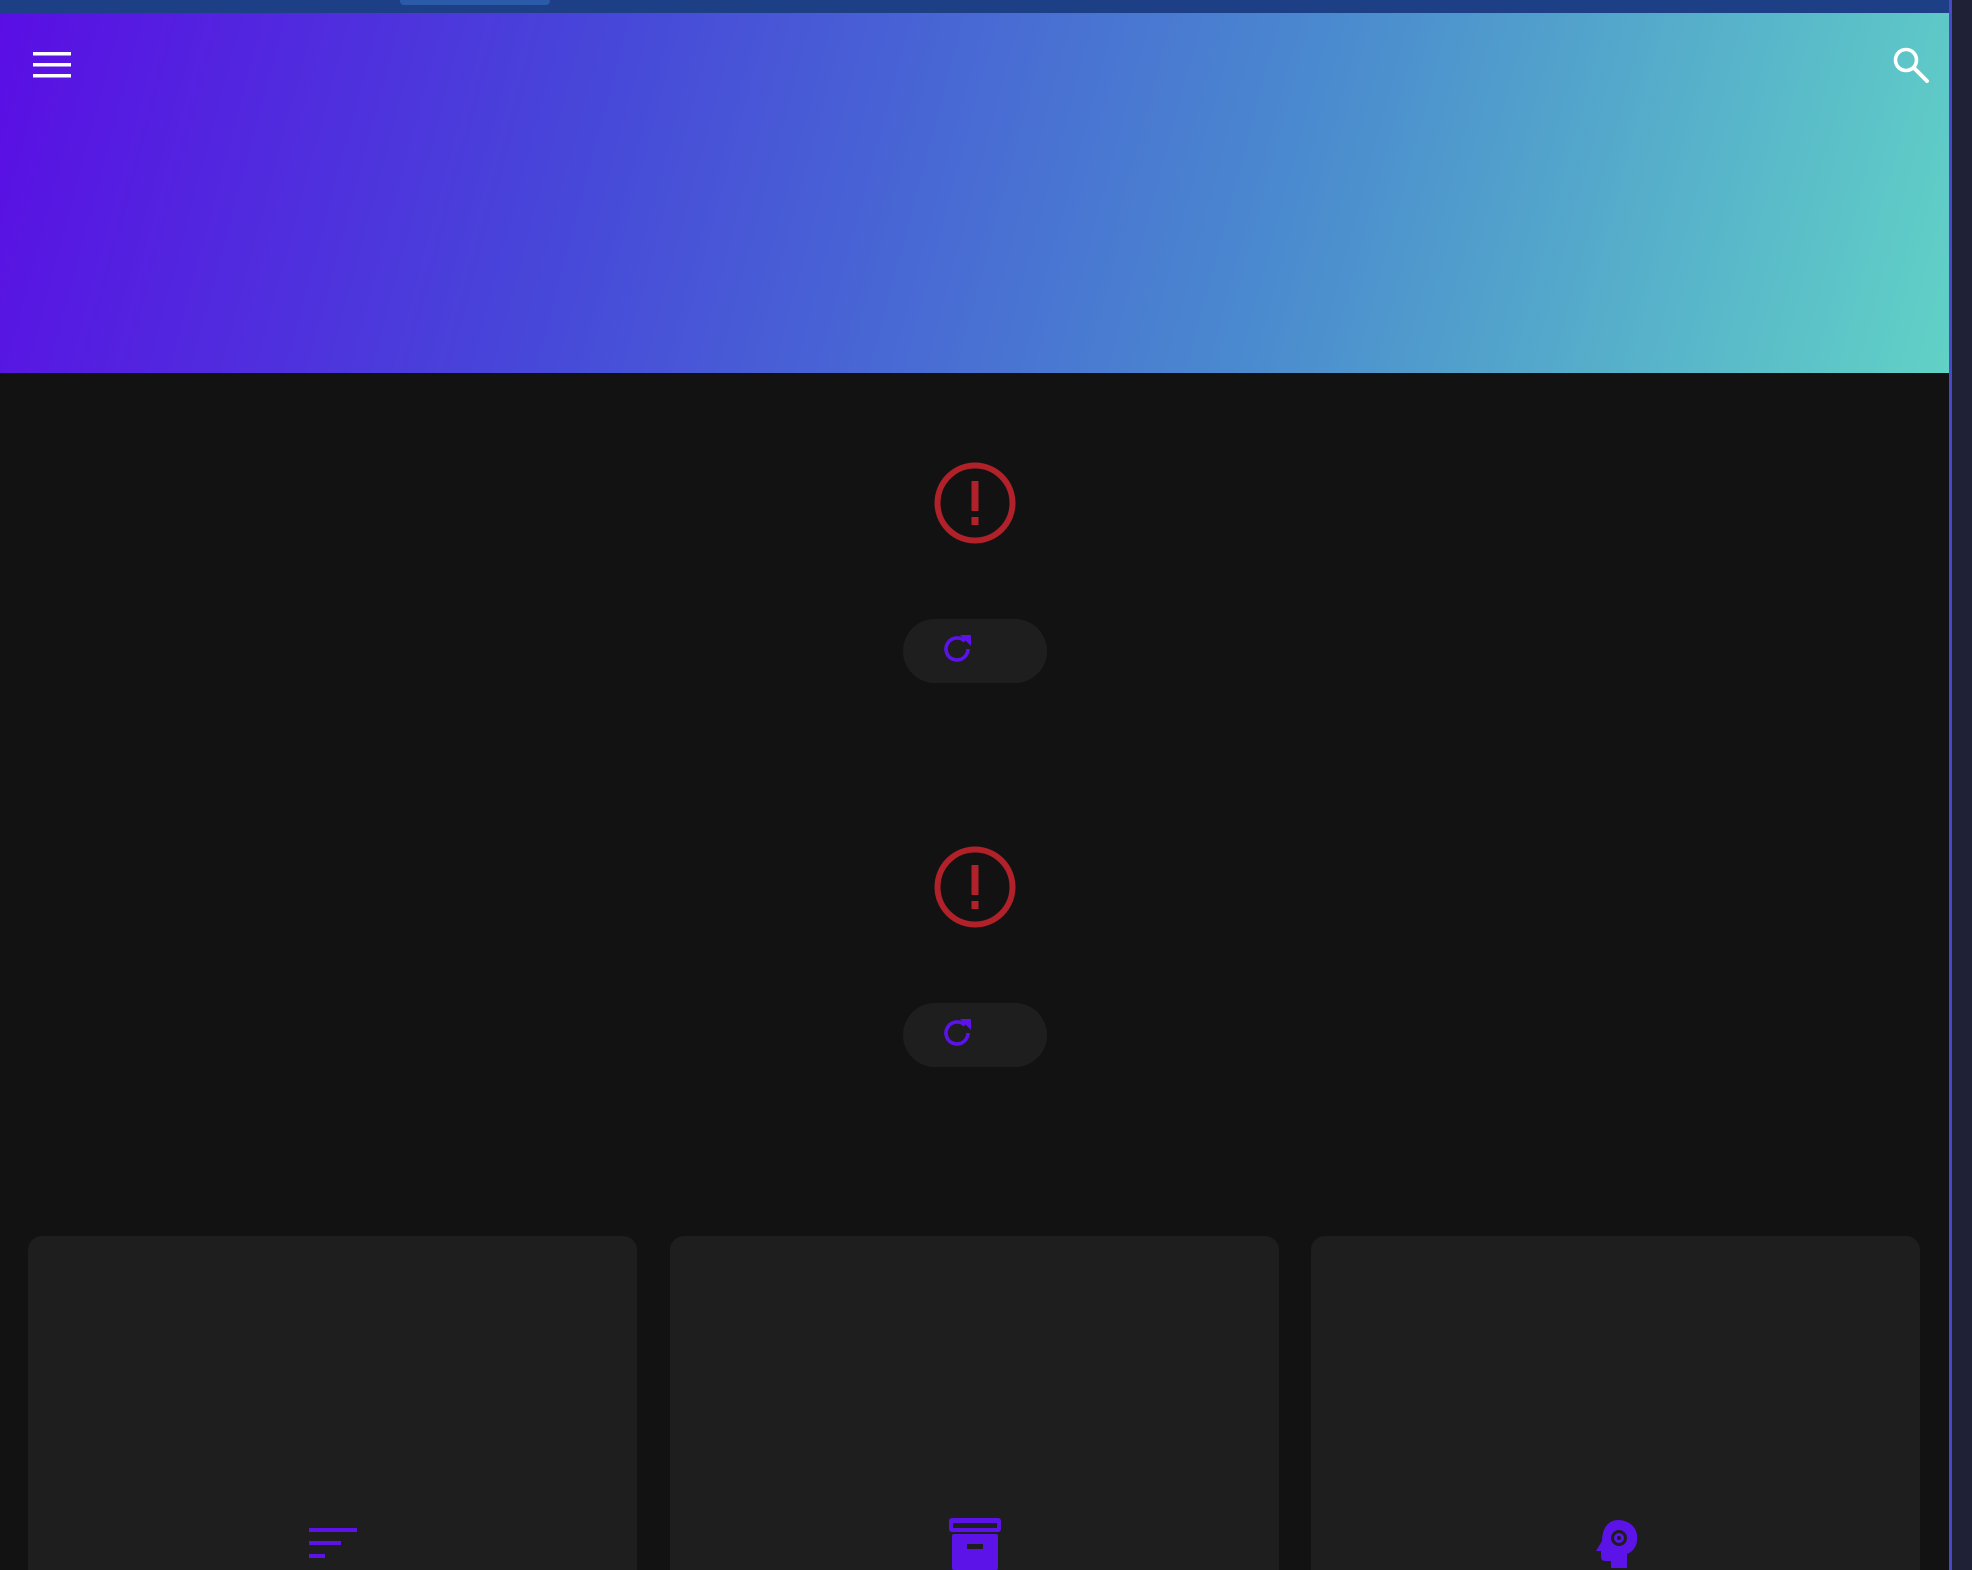 The width and height of the screenshot is (1972, 1570). What do you see at coordinates (1962, 785) in the screenshot?
I see `side-panel-edge` at bounding box center [1962, 785].